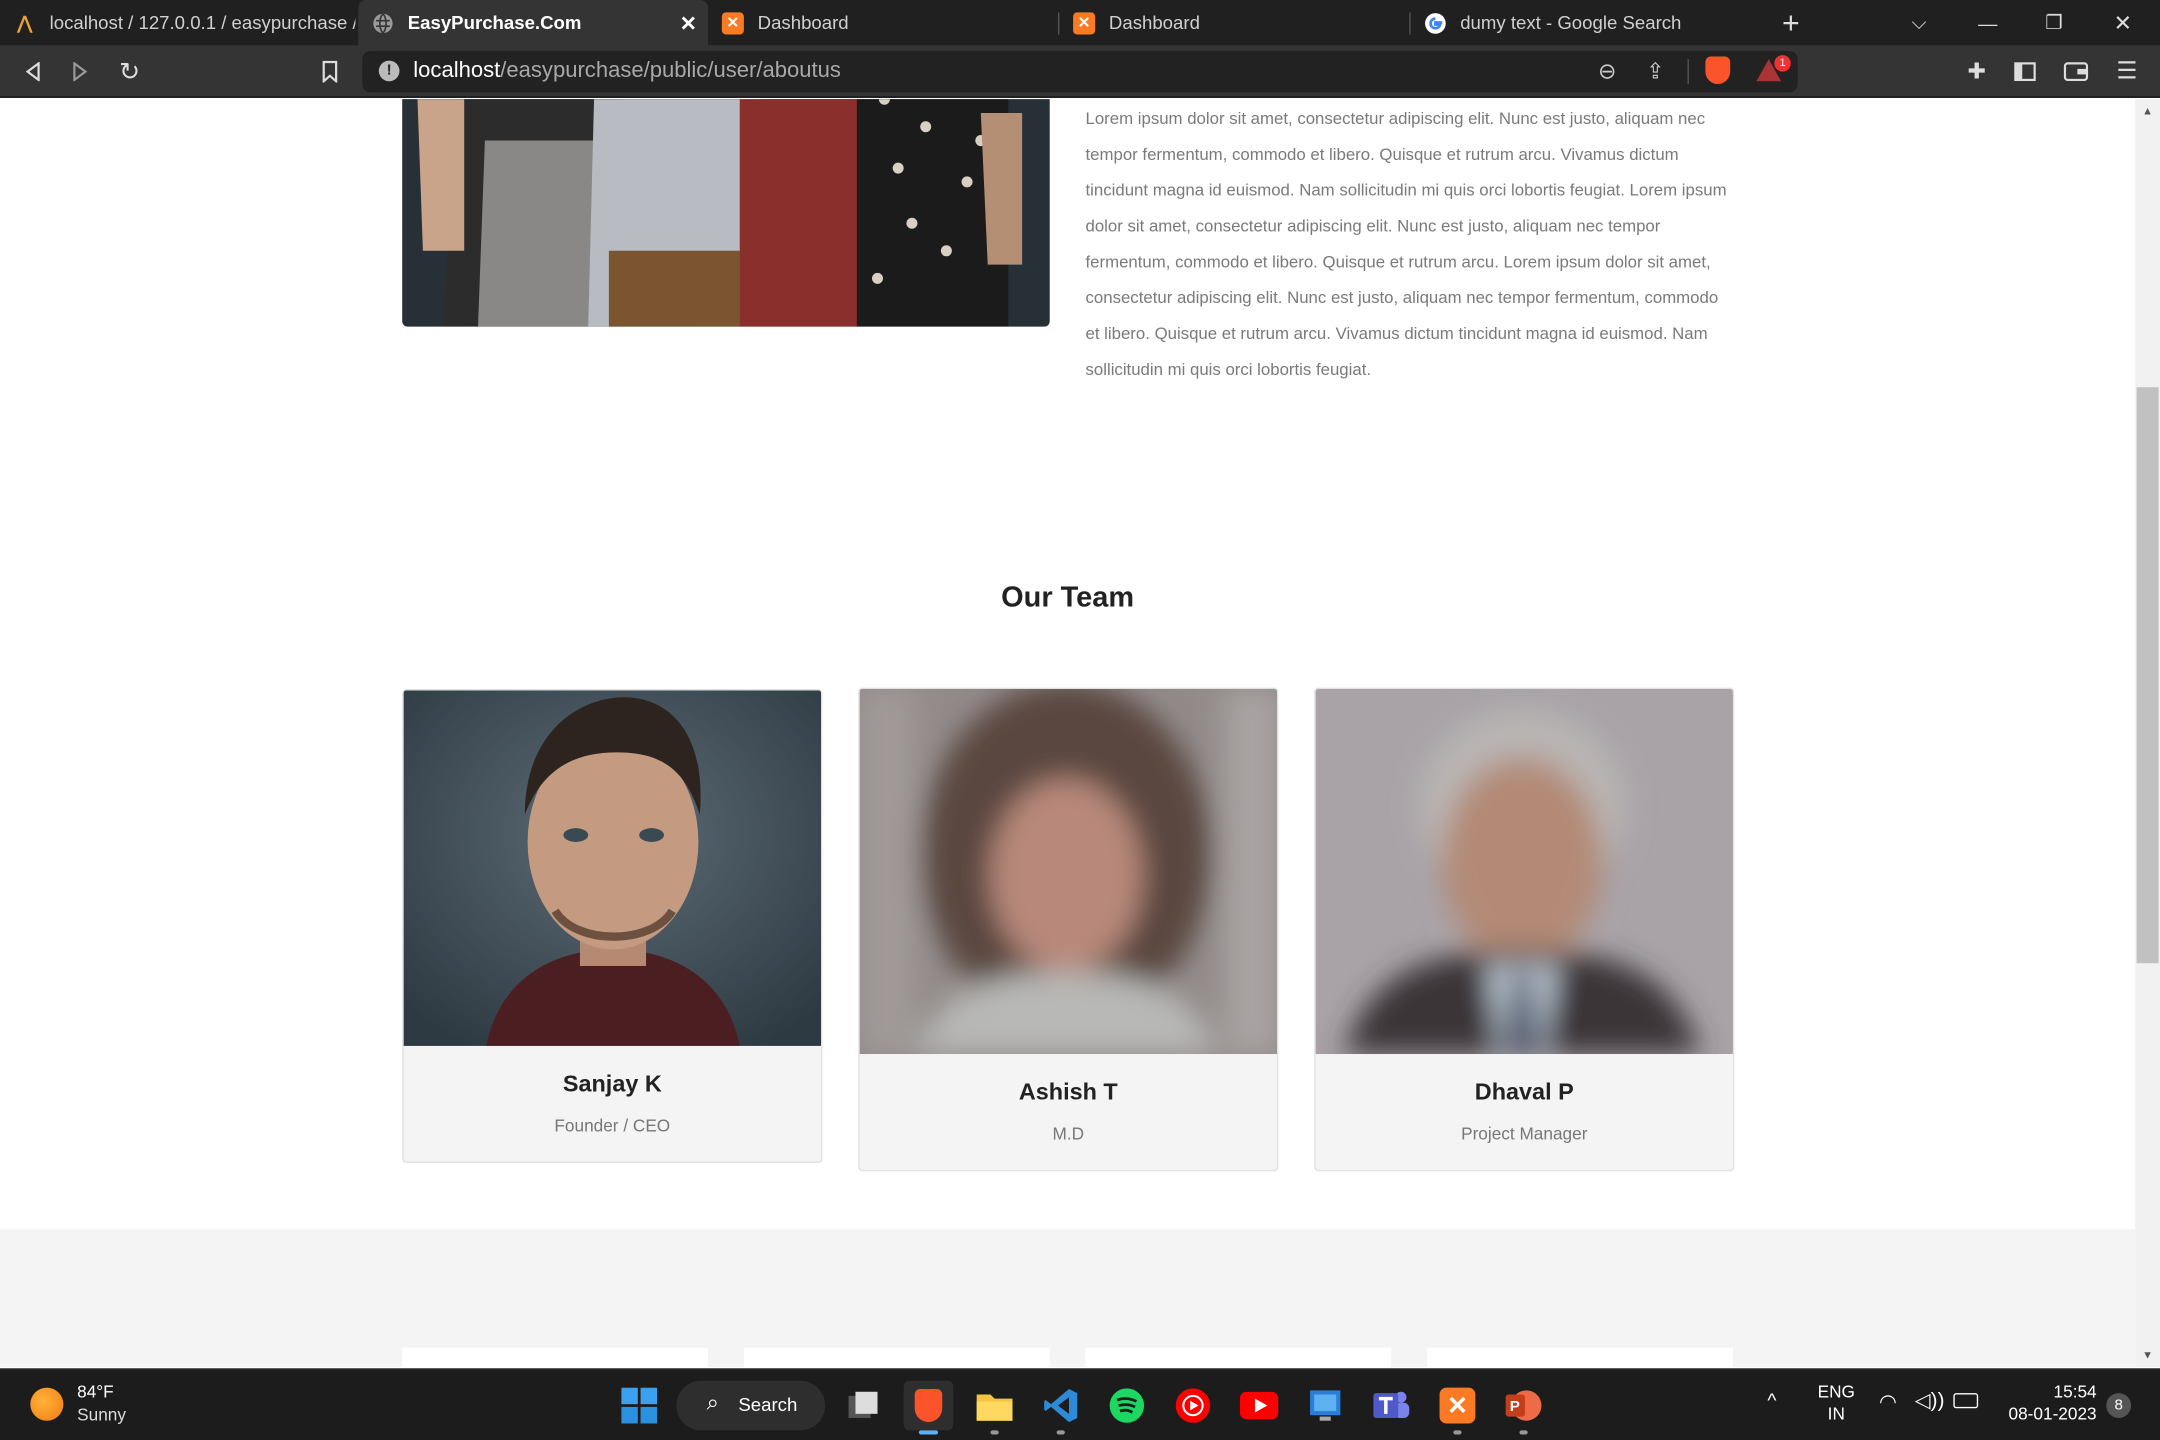  I want to click on share-icon: ⇪, so click(1655, 72).